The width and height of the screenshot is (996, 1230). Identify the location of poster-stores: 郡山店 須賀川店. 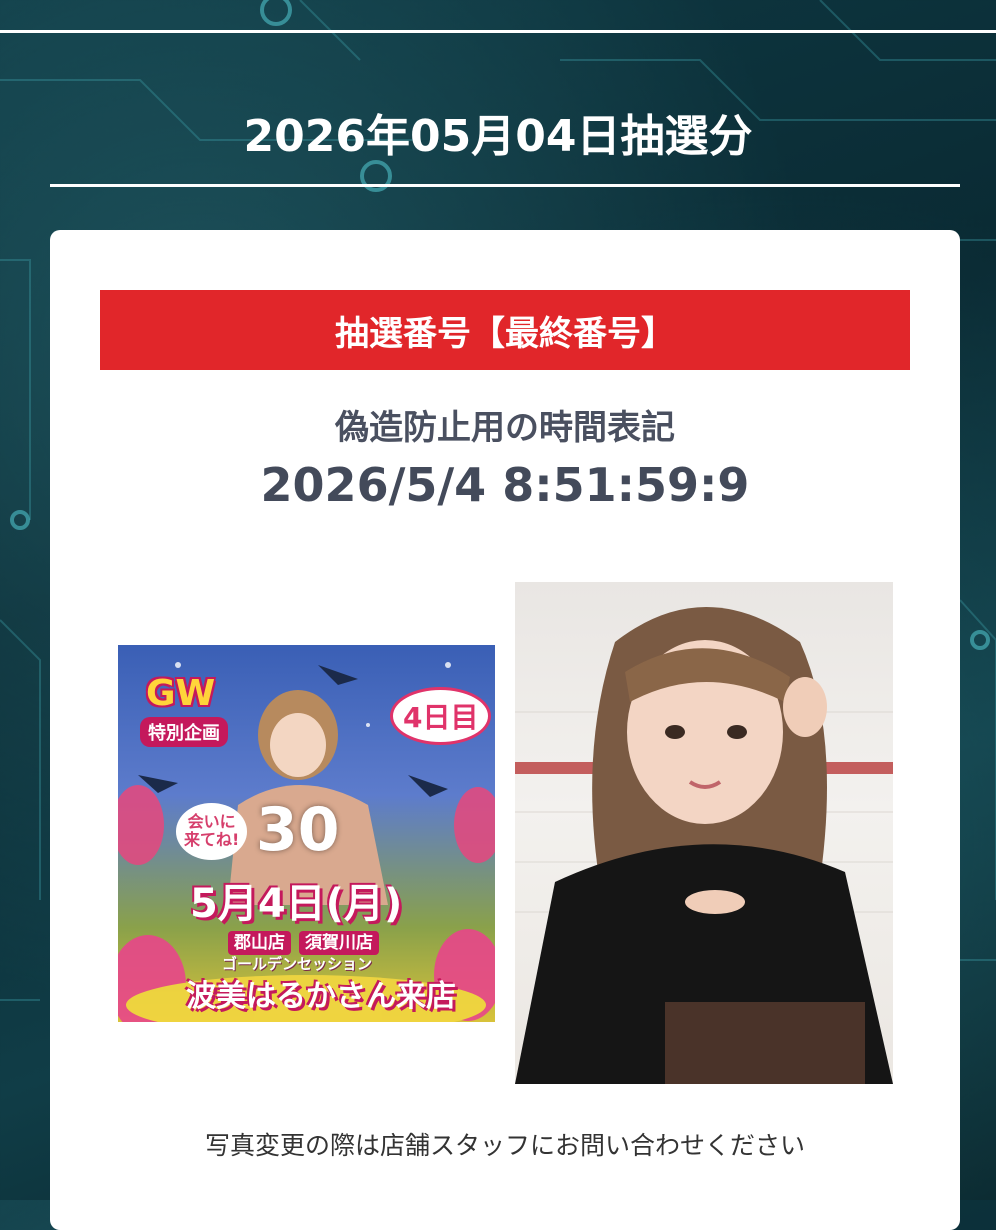
(307, 941).